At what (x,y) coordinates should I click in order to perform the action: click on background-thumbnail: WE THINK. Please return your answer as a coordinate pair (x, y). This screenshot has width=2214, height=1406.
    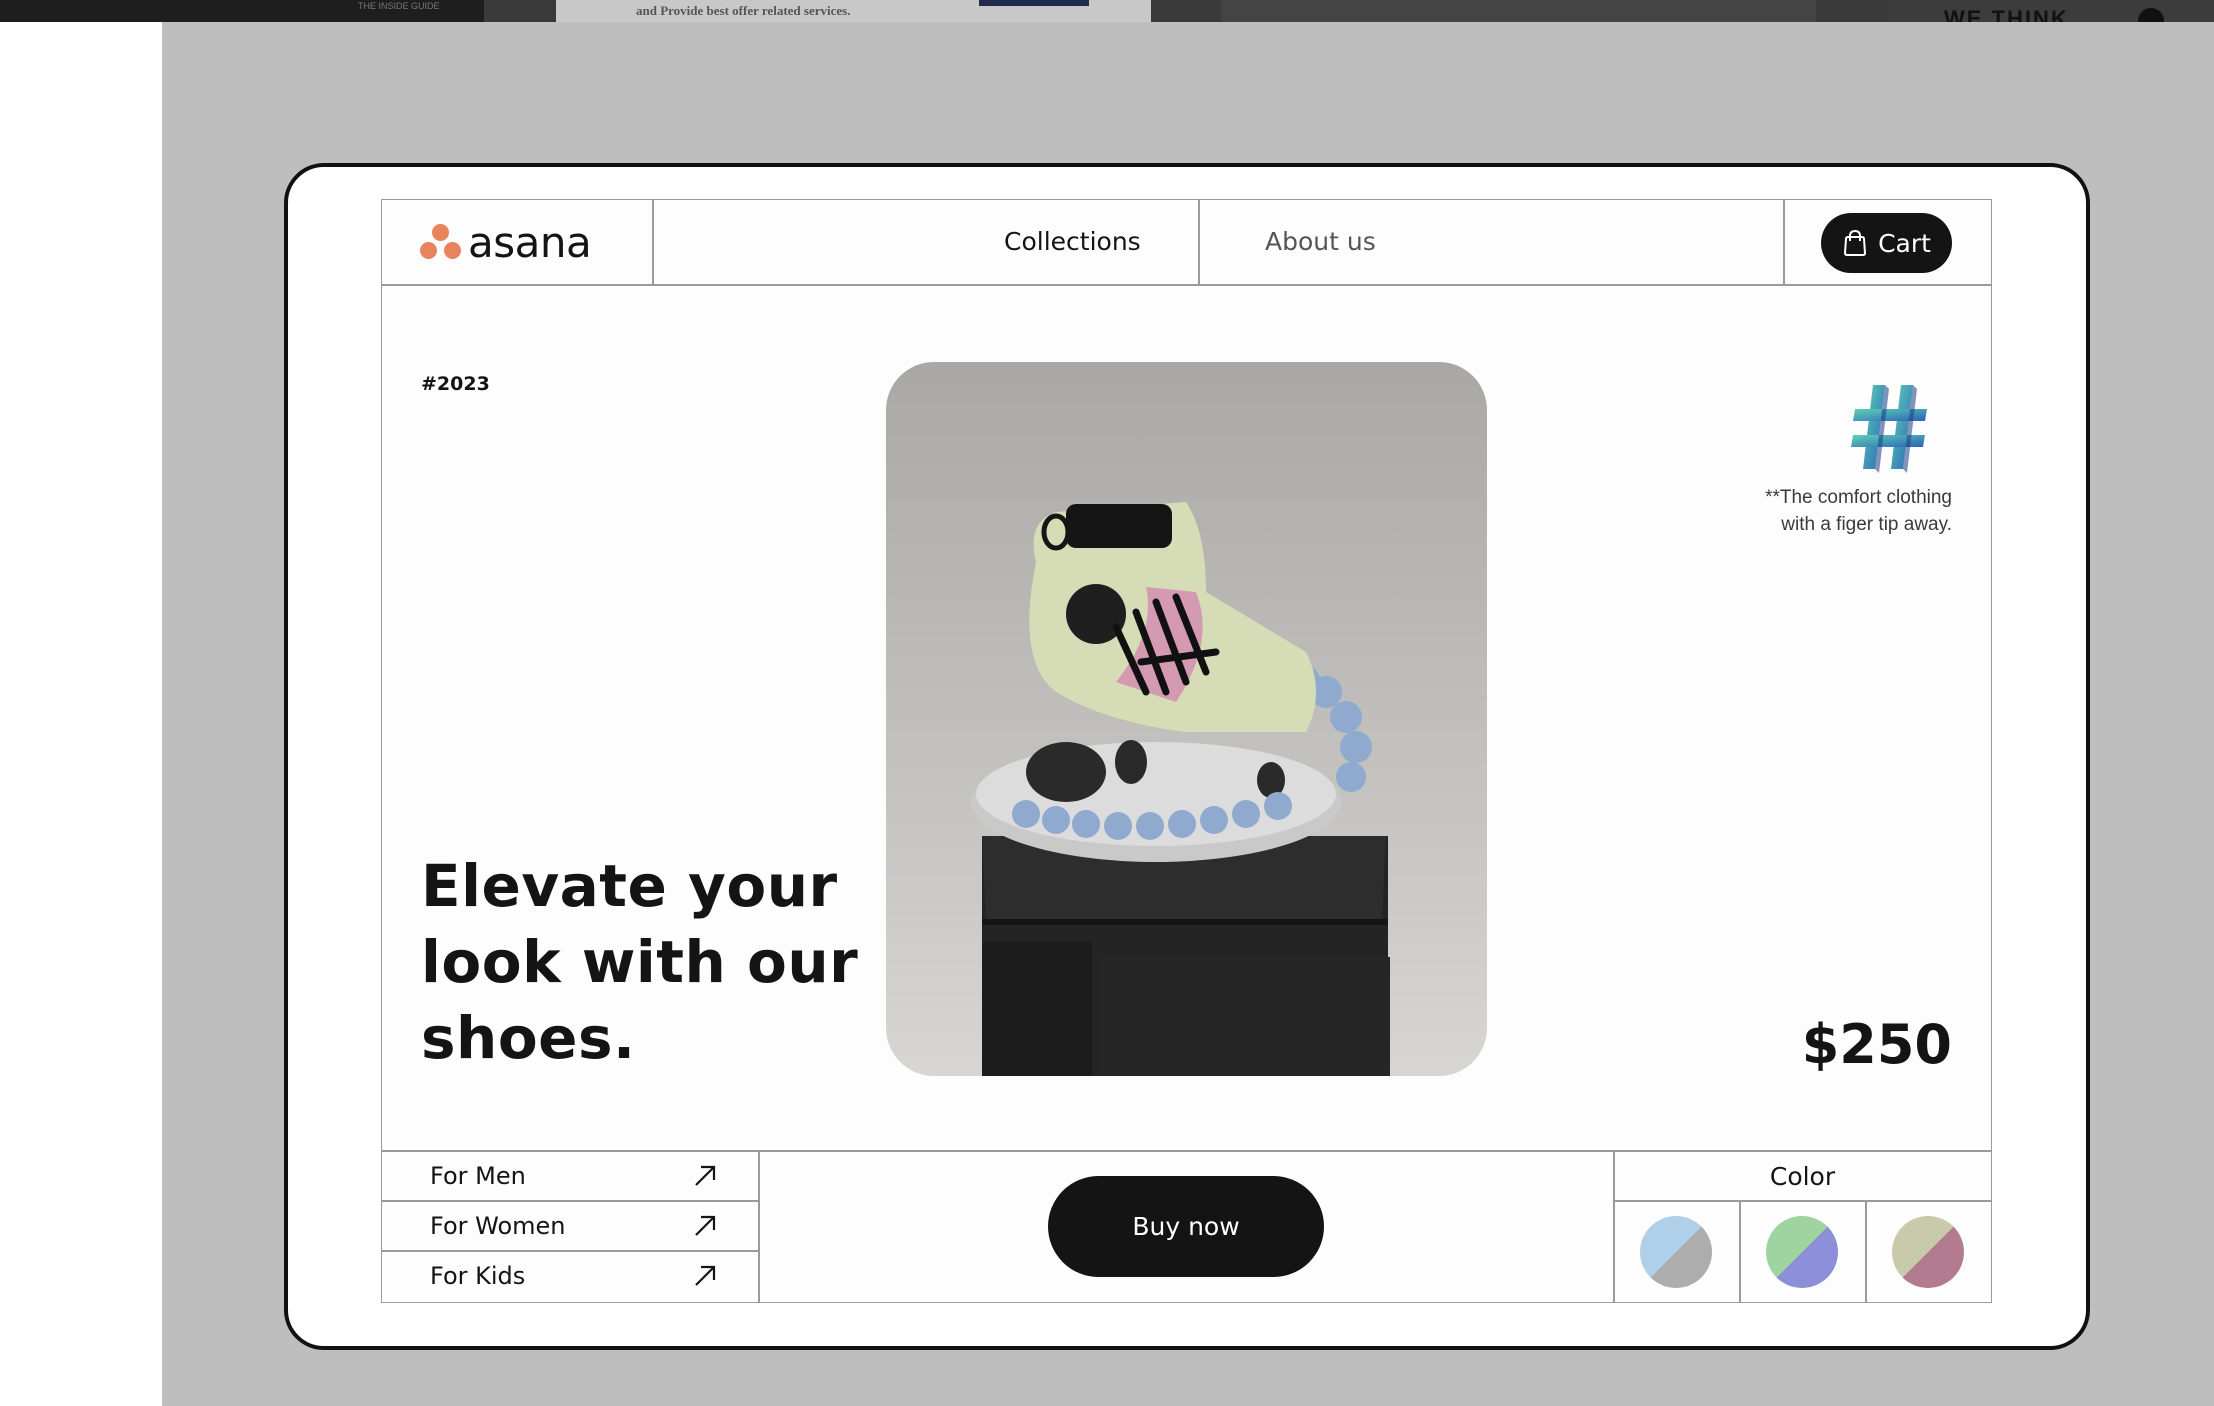
    Looking at the image, I should click on (2051, 11).